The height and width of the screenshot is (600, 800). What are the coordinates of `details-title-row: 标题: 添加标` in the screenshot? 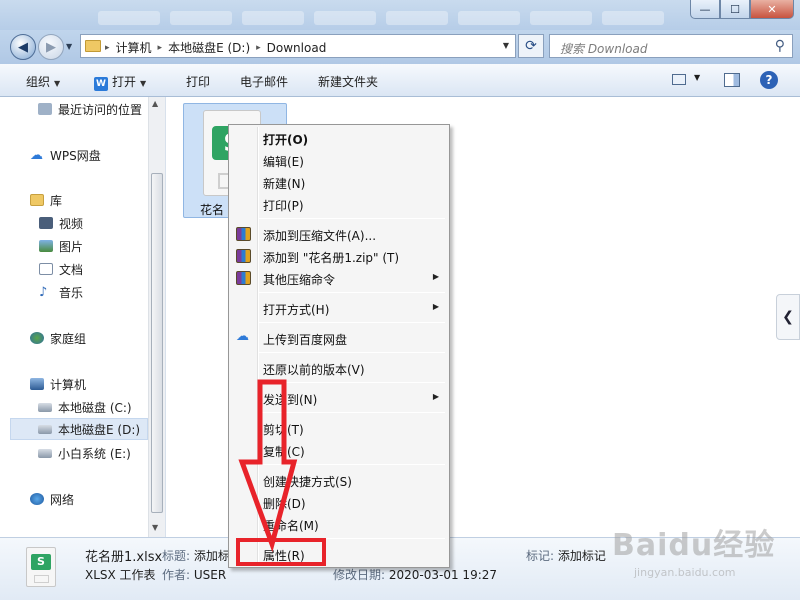 It's located at (196, 555).